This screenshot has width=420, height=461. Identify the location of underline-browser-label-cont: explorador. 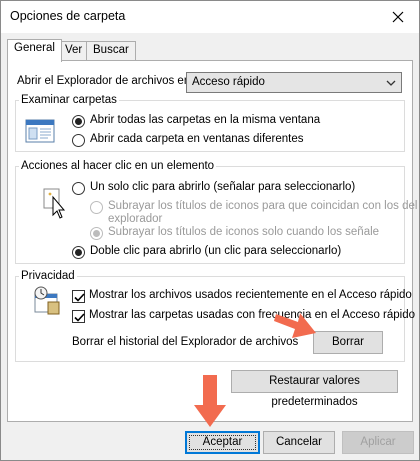
(135, 219).